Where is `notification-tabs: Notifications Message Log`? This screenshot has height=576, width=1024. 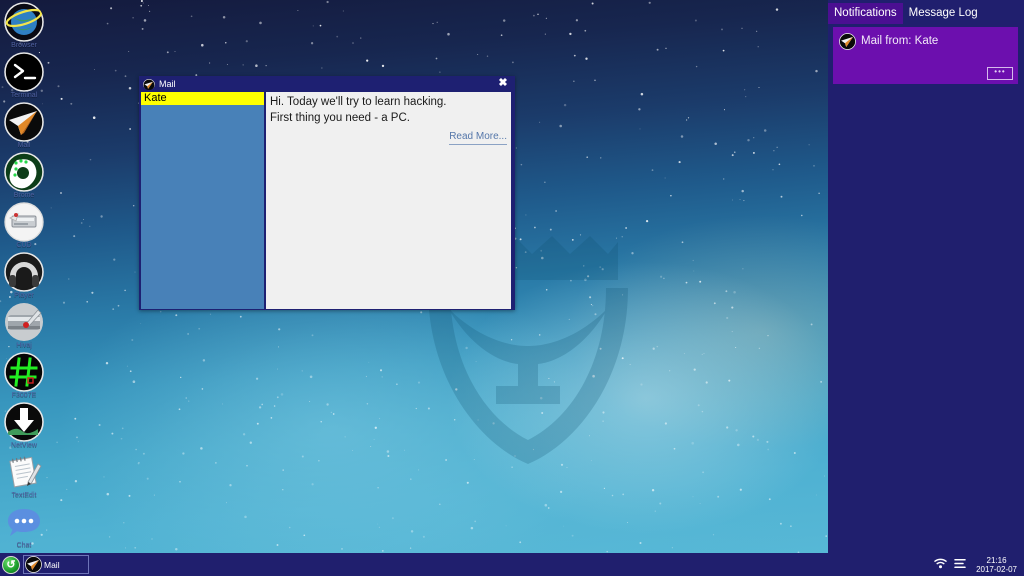
notification-tabs: Notifications Message Log is located at coordinates (926, 12).